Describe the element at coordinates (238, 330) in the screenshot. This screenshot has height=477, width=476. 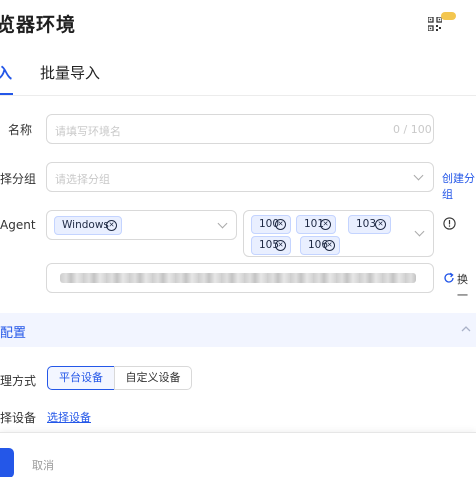
I see `proxy-config-section: 配置` at that location.